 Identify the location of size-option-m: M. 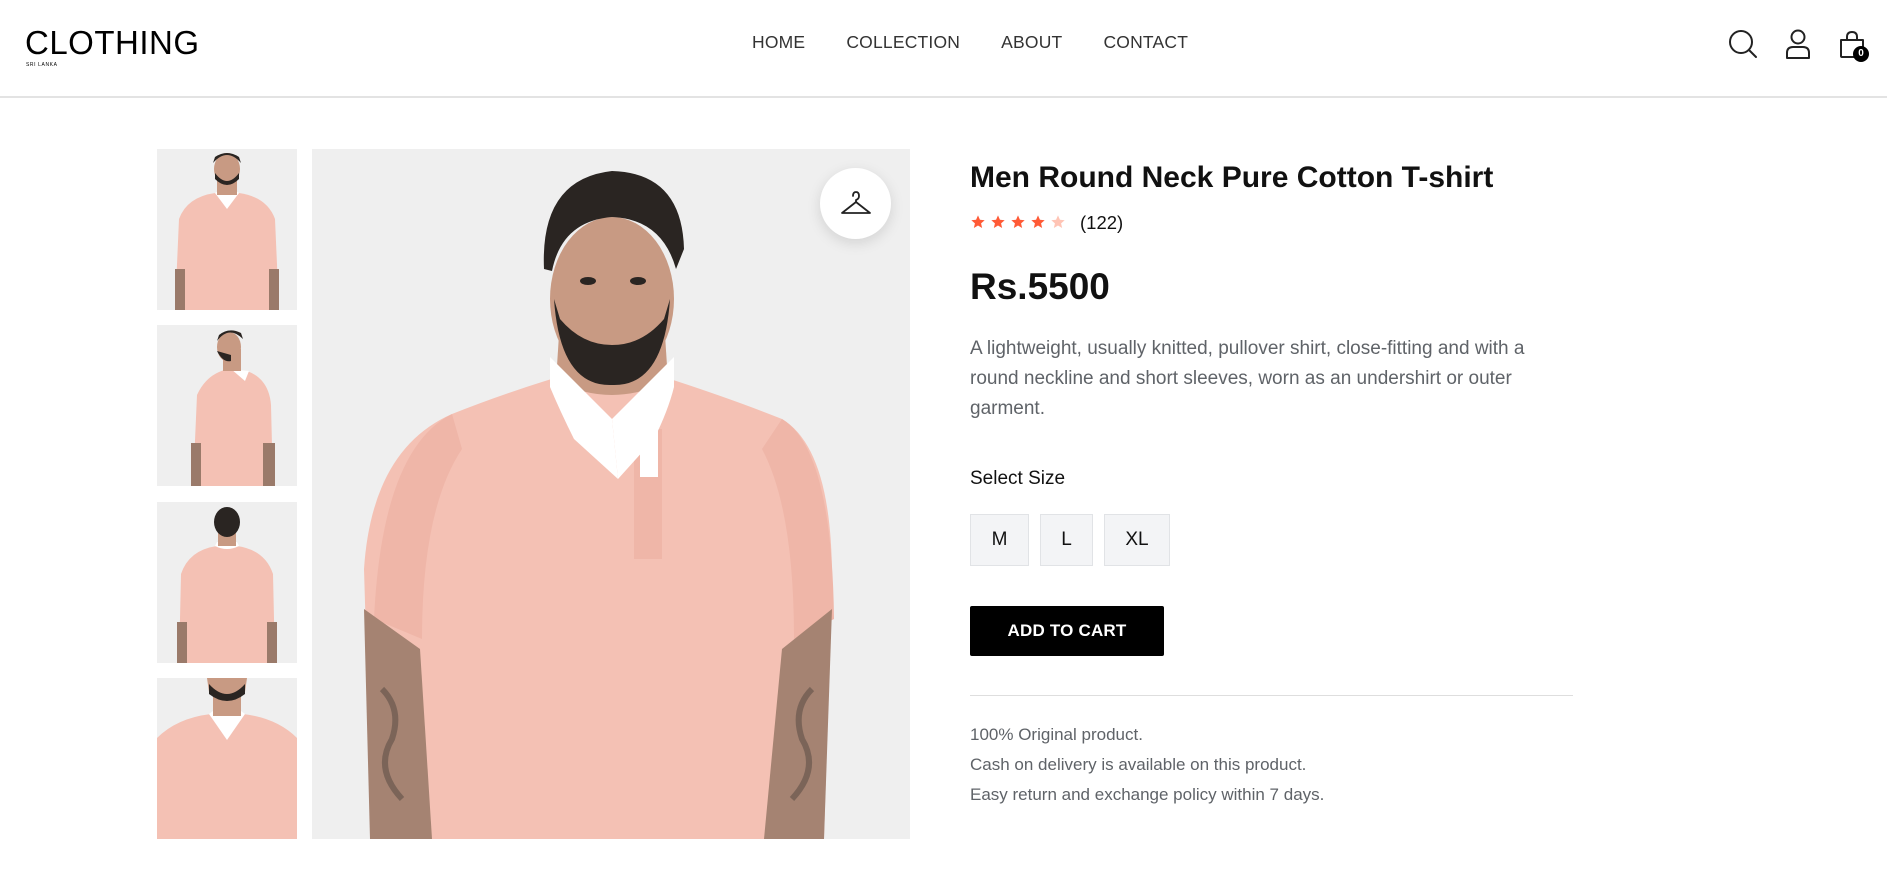
(999, 540).